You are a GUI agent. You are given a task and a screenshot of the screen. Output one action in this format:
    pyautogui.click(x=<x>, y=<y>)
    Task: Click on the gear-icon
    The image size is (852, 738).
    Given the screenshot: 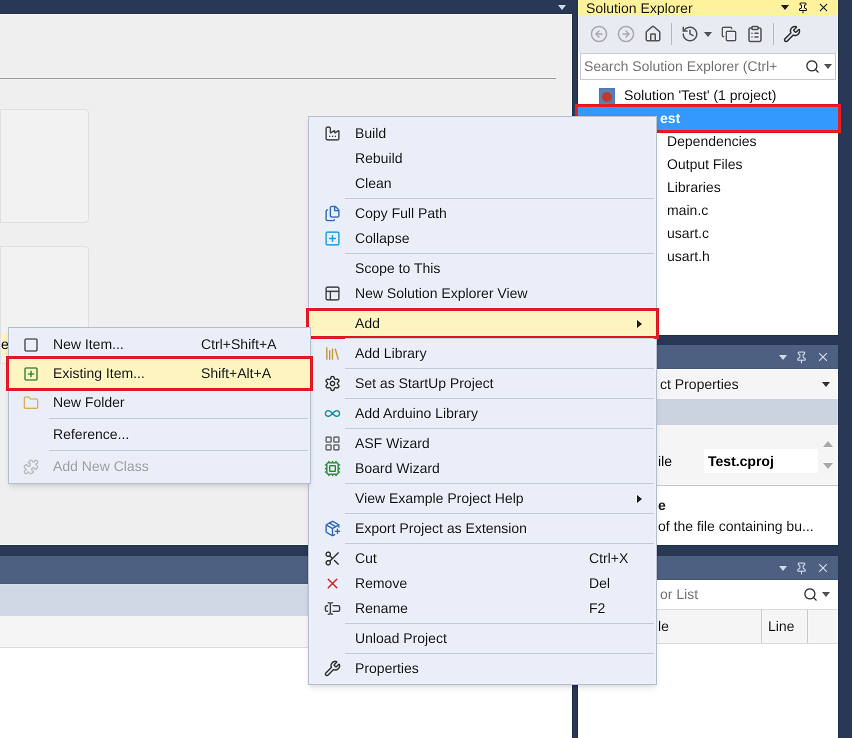 What is the action you would take?
    pyautogui.click(x=332, y=383)
    